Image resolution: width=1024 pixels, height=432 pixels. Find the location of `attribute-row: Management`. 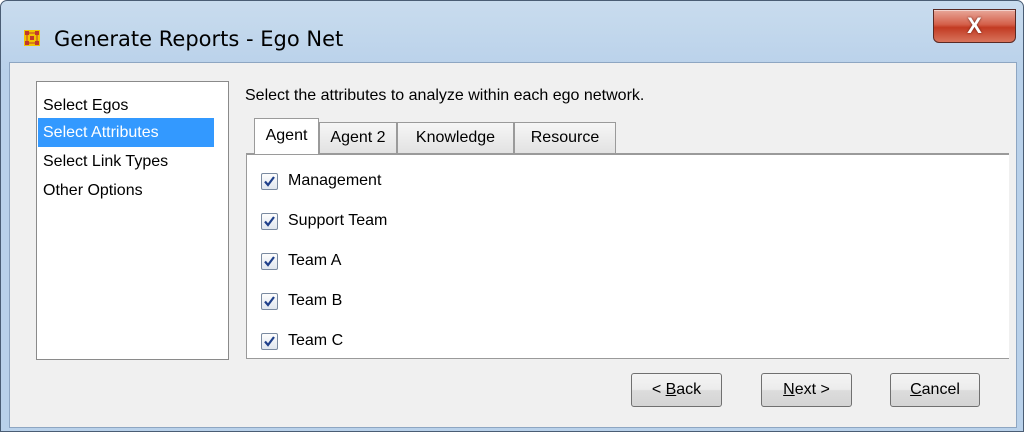

attribute-row: Management is located at coordinates (321, 181).